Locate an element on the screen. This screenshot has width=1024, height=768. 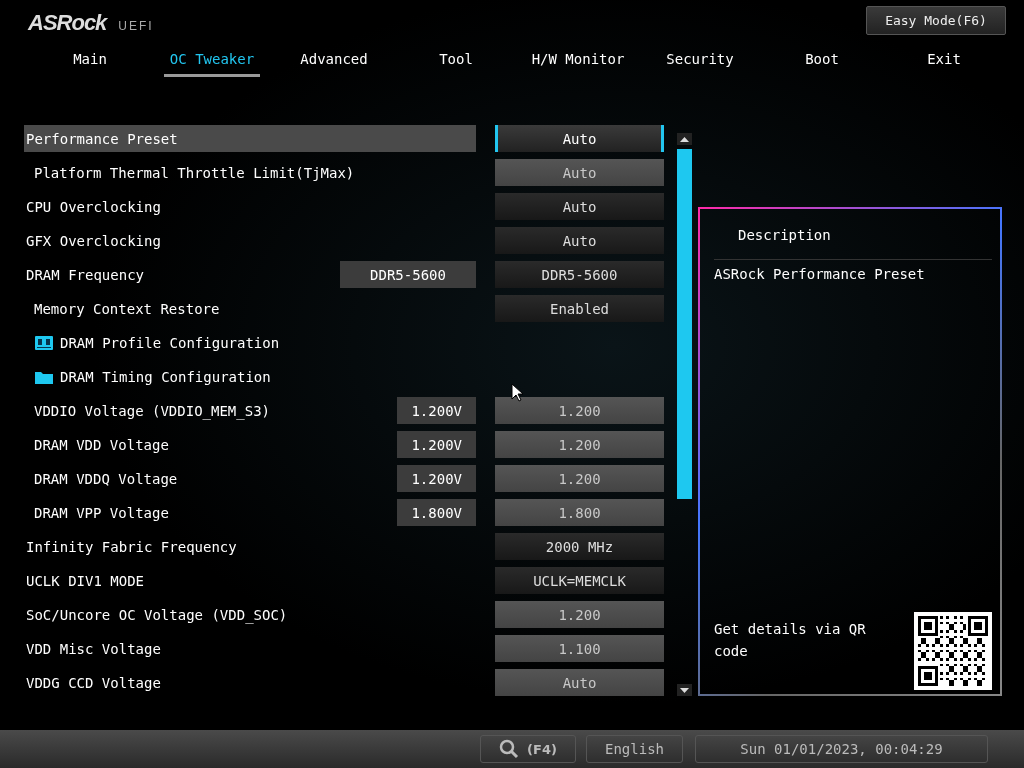
setting-label: Platform Thermal Throttle Limit(TjMax) is located at coordinates (194, 172).